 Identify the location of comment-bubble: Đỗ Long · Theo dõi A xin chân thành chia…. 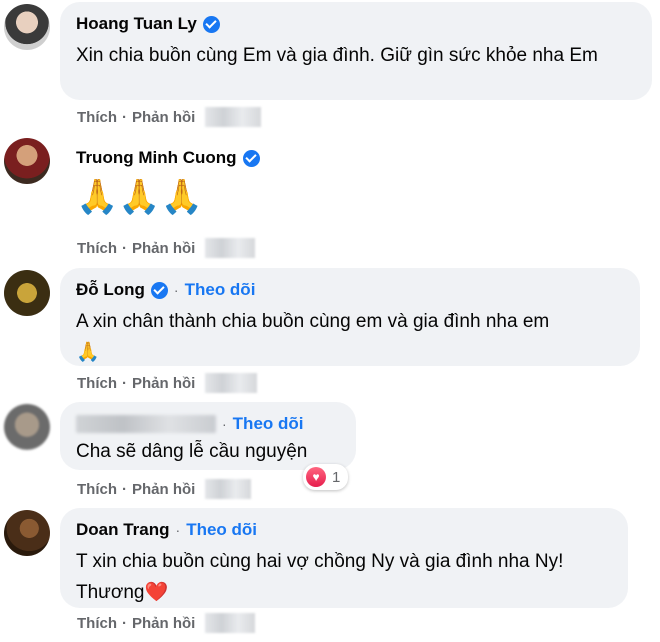
(350, 317).